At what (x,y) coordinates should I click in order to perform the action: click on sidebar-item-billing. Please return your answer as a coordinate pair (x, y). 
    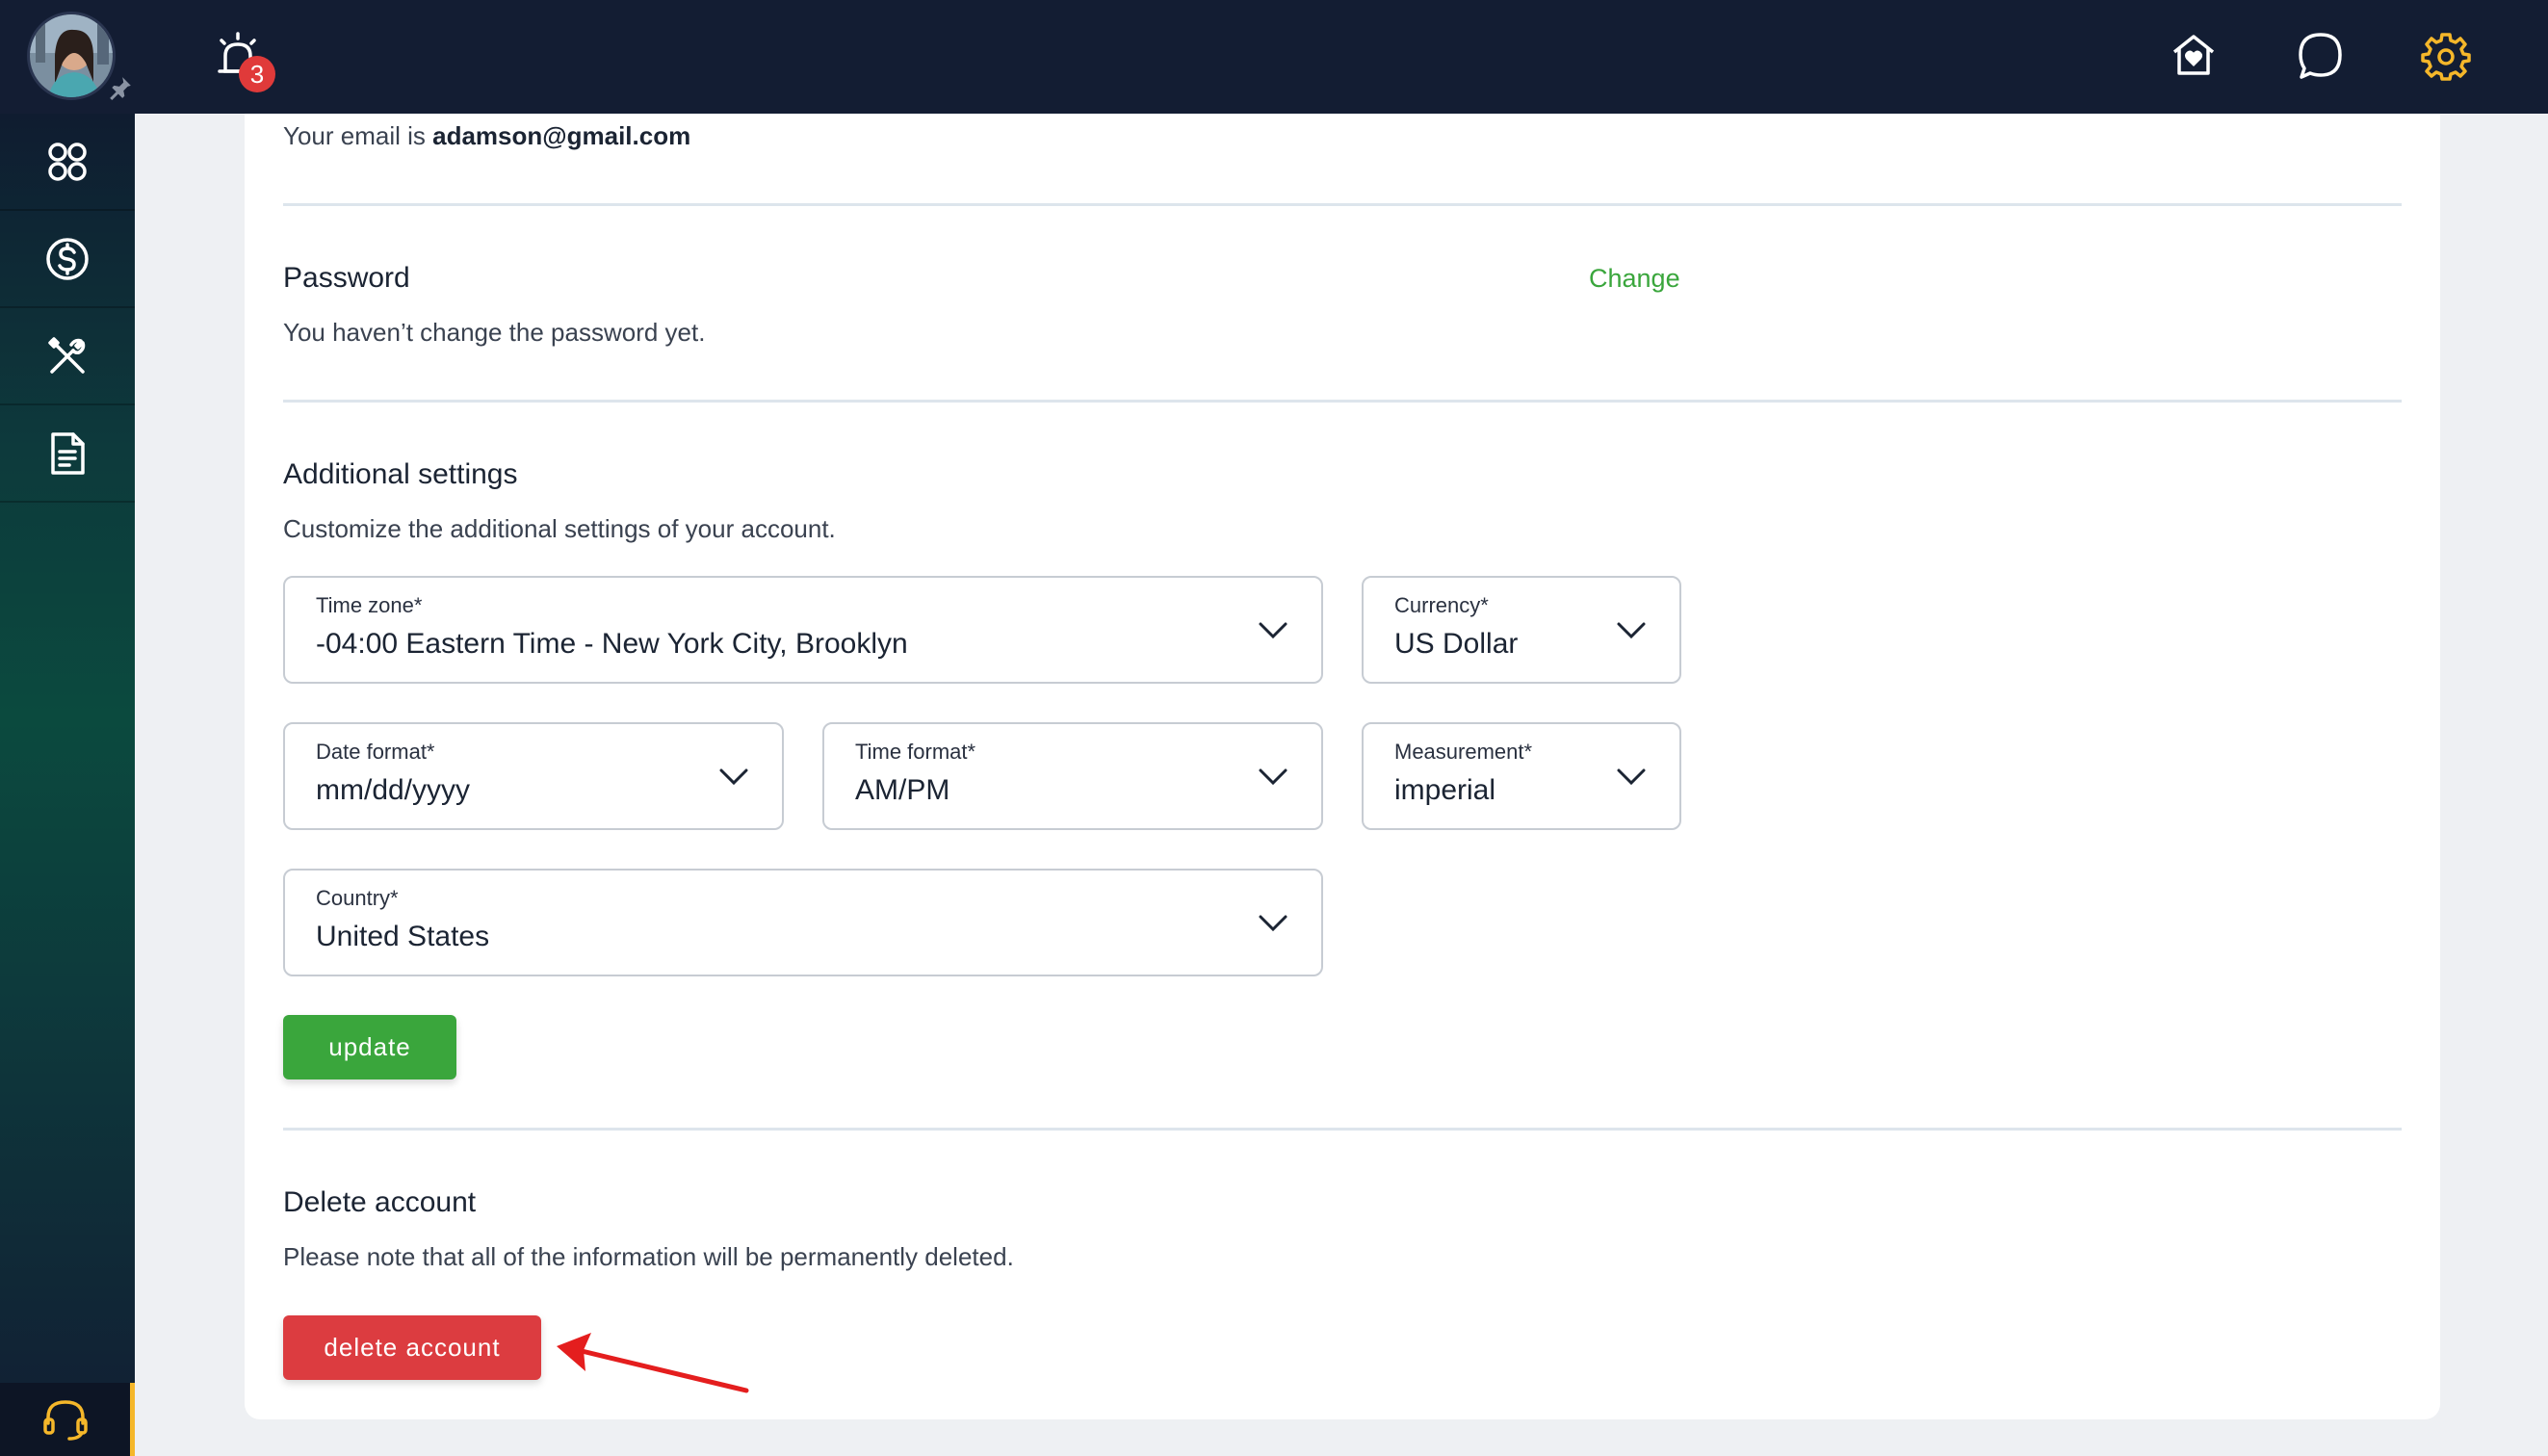
    Looking at the image, I should click on (67, 259).